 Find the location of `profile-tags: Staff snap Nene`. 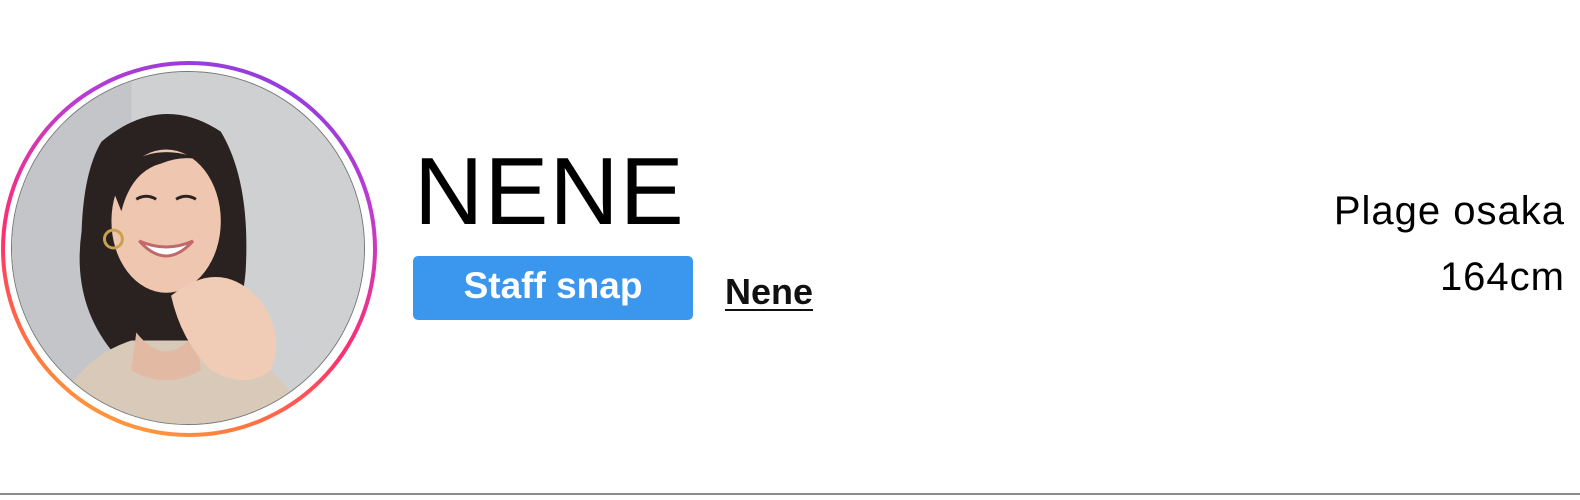

profile-tags: Staff snap Nene is located at coordinates (613, 288).